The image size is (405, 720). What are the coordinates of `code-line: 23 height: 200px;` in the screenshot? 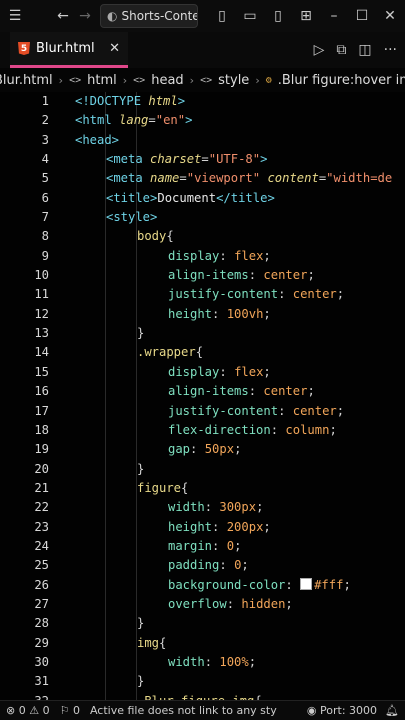 It's located at (202, 527).